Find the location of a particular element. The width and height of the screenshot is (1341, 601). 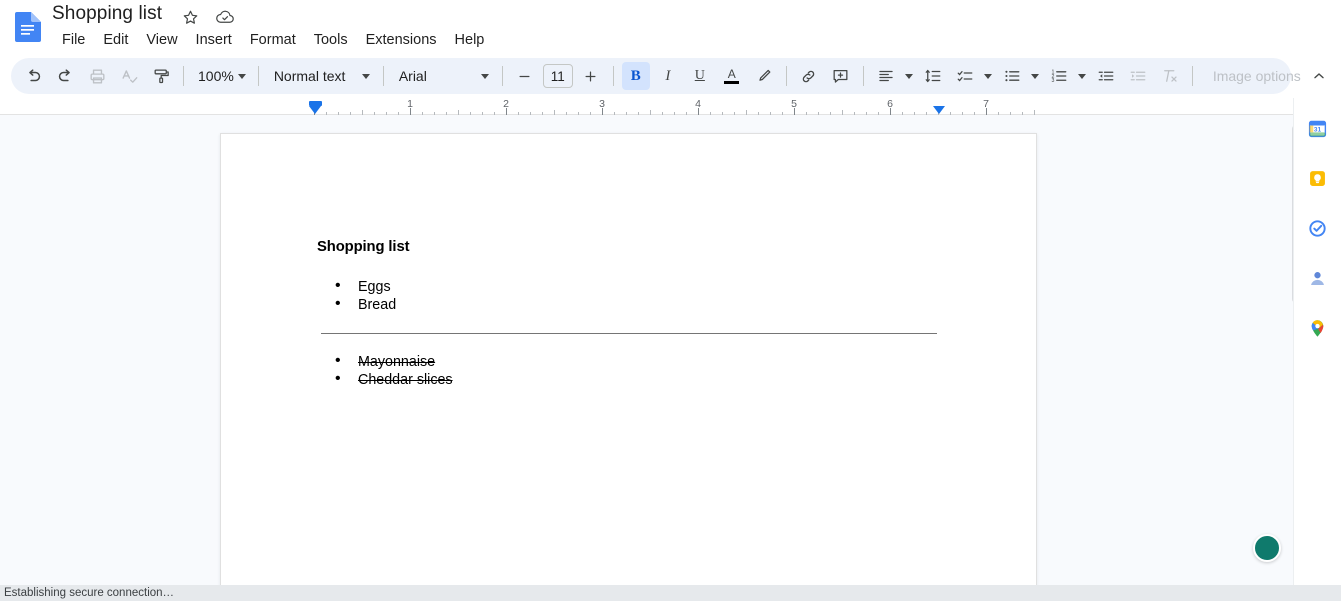

google-maps-icon is located at coordinates (1318, 328).